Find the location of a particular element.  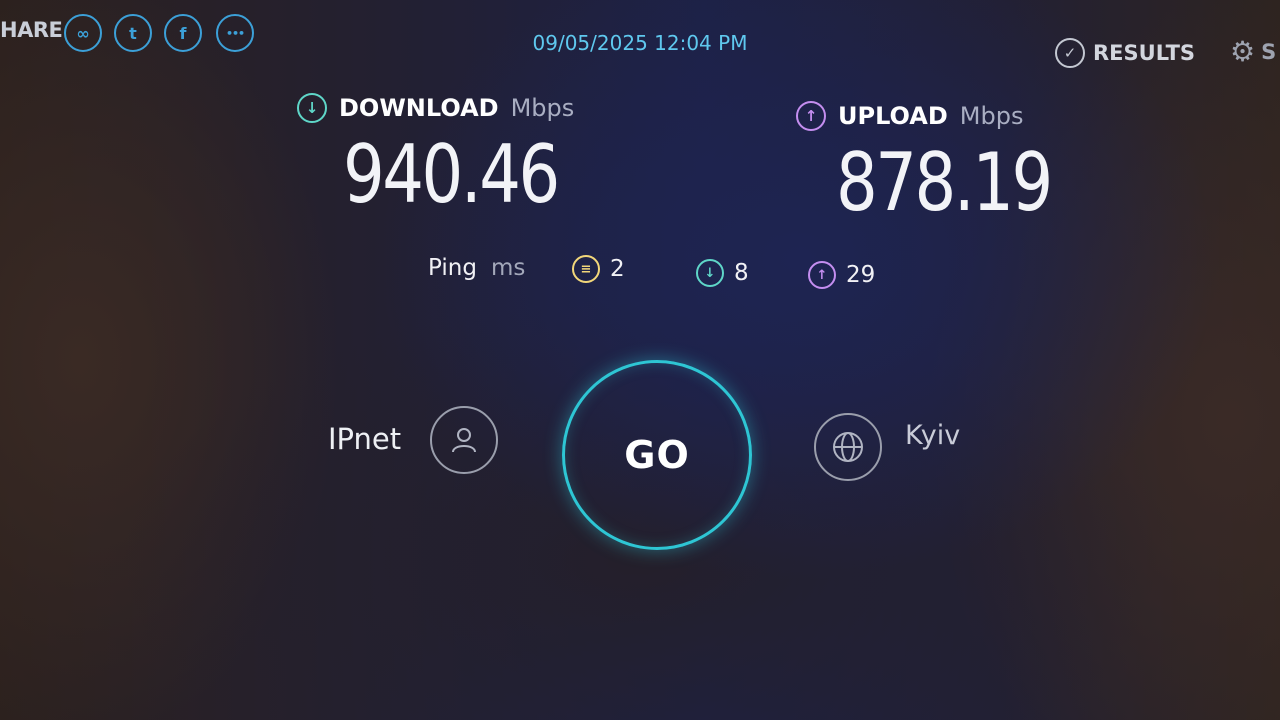

gear-icon: ⚙ is located at coordinates (1243, 51).